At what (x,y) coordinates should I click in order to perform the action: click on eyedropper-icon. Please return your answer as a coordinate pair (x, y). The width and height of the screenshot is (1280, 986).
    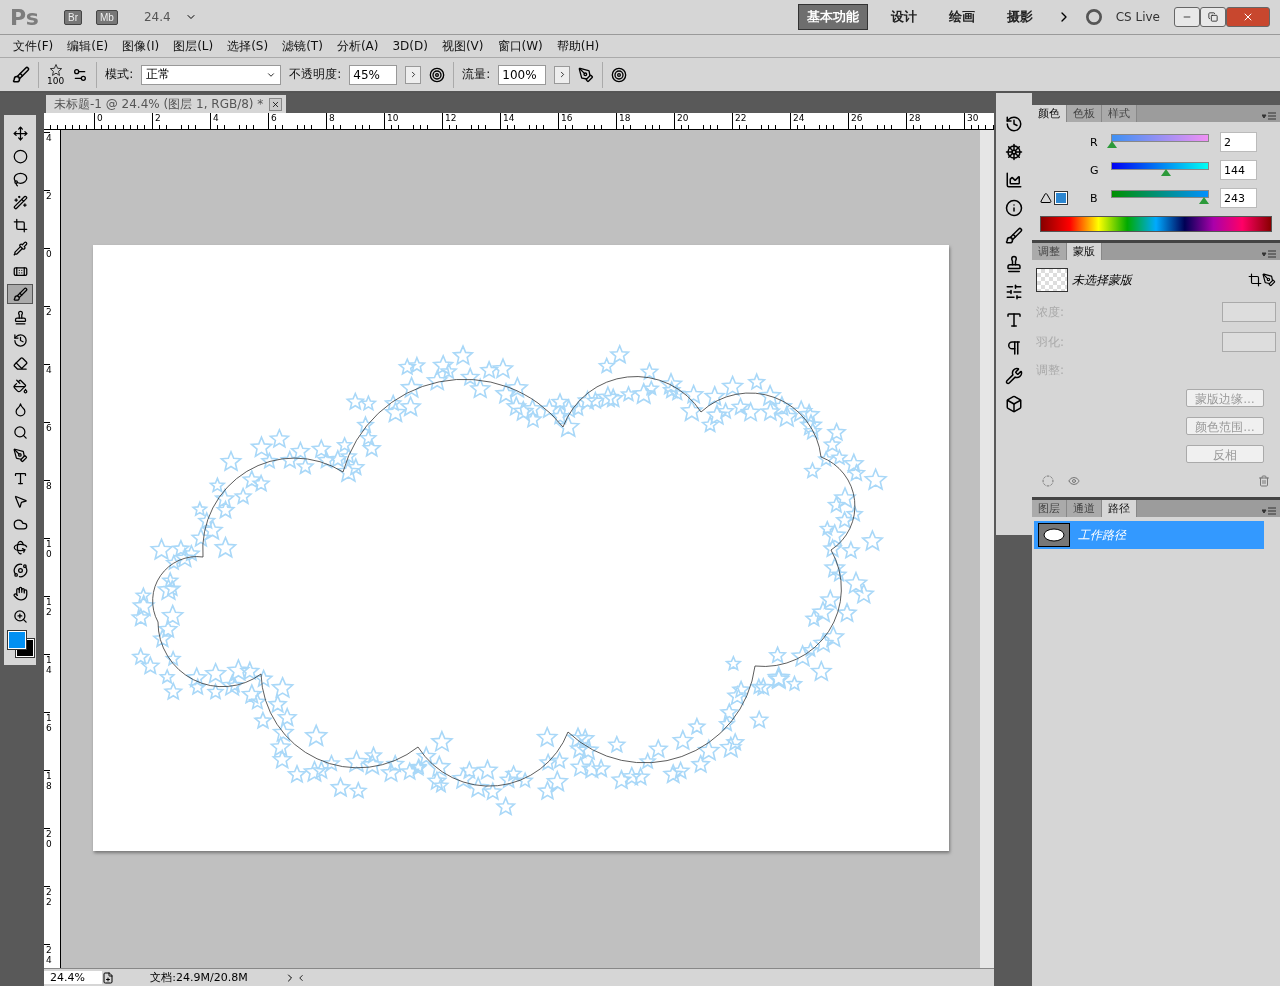
    Looking at the image, I should click on (20, 248).